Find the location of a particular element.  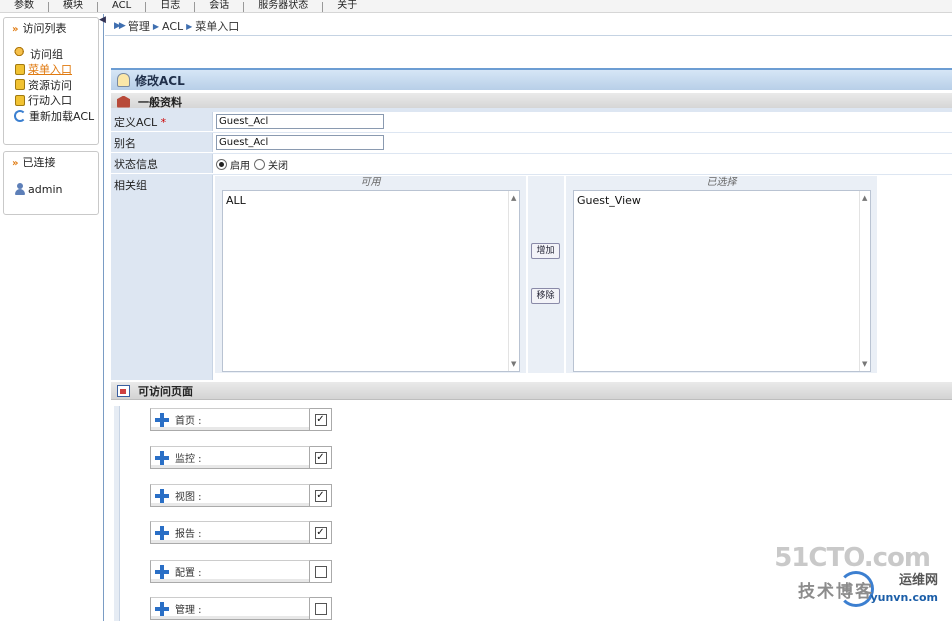

watermark-text: 运维网 is located at coordinates (918, 580).